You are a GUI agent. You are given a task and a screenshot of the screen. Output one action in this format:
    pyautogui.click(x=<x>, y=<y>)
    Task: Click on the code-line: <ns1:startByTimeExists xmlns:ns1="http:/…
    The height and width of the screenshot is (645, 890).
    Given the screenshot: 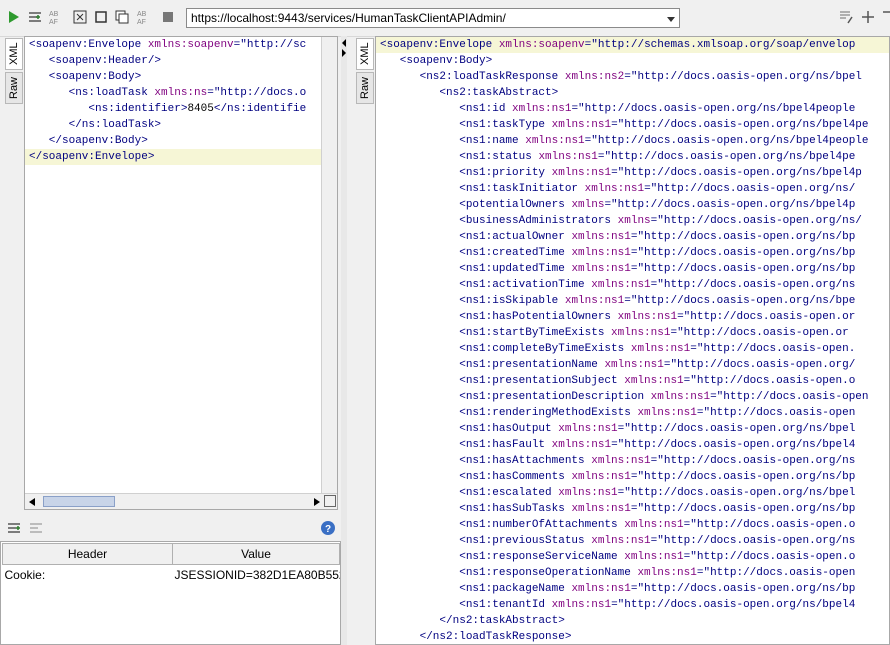 What is the action you would take?
    pyautogui.click(x=632, y=333)
    